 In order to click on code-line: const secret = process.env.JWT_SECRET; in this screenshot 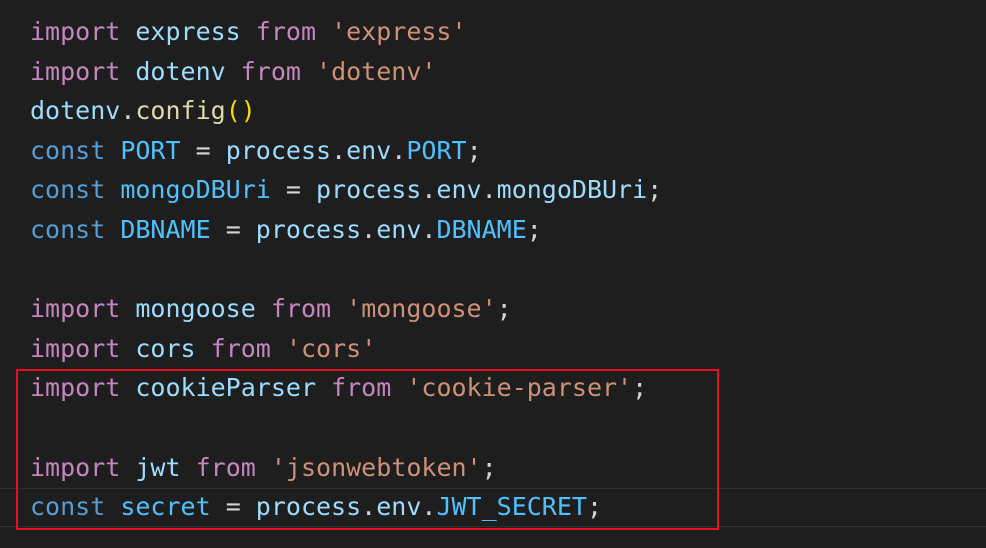, I will do `click(346, 507)`.